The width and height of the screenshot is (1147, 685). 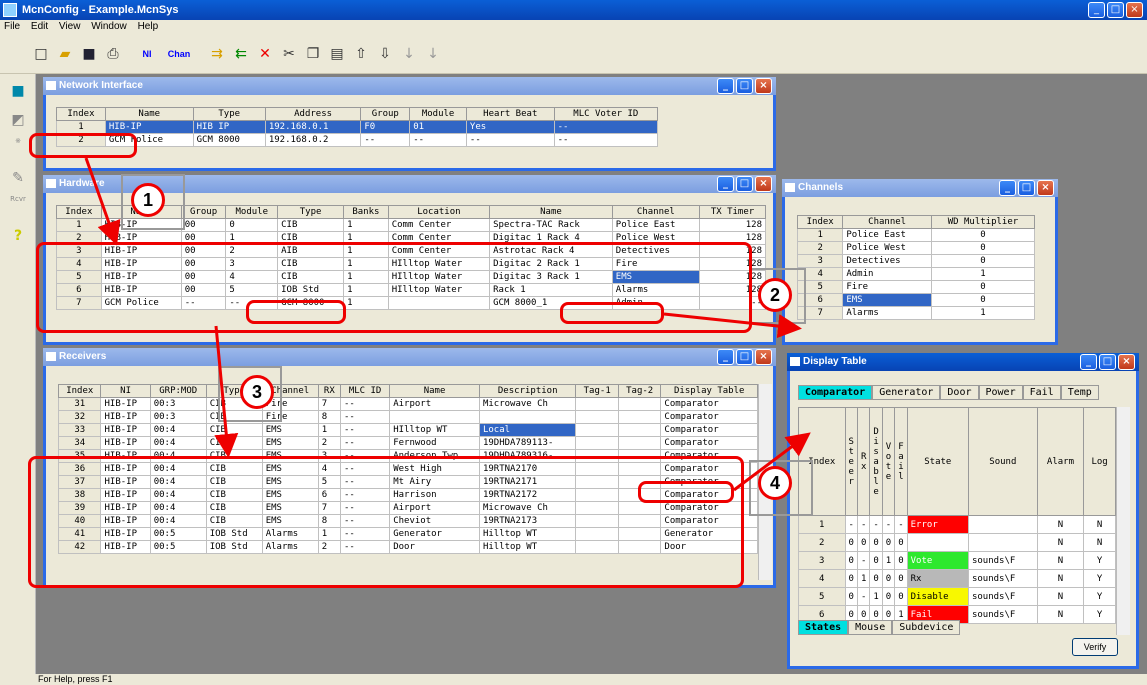 I want to click on callout-1: 1, so click(x=148, y=200).